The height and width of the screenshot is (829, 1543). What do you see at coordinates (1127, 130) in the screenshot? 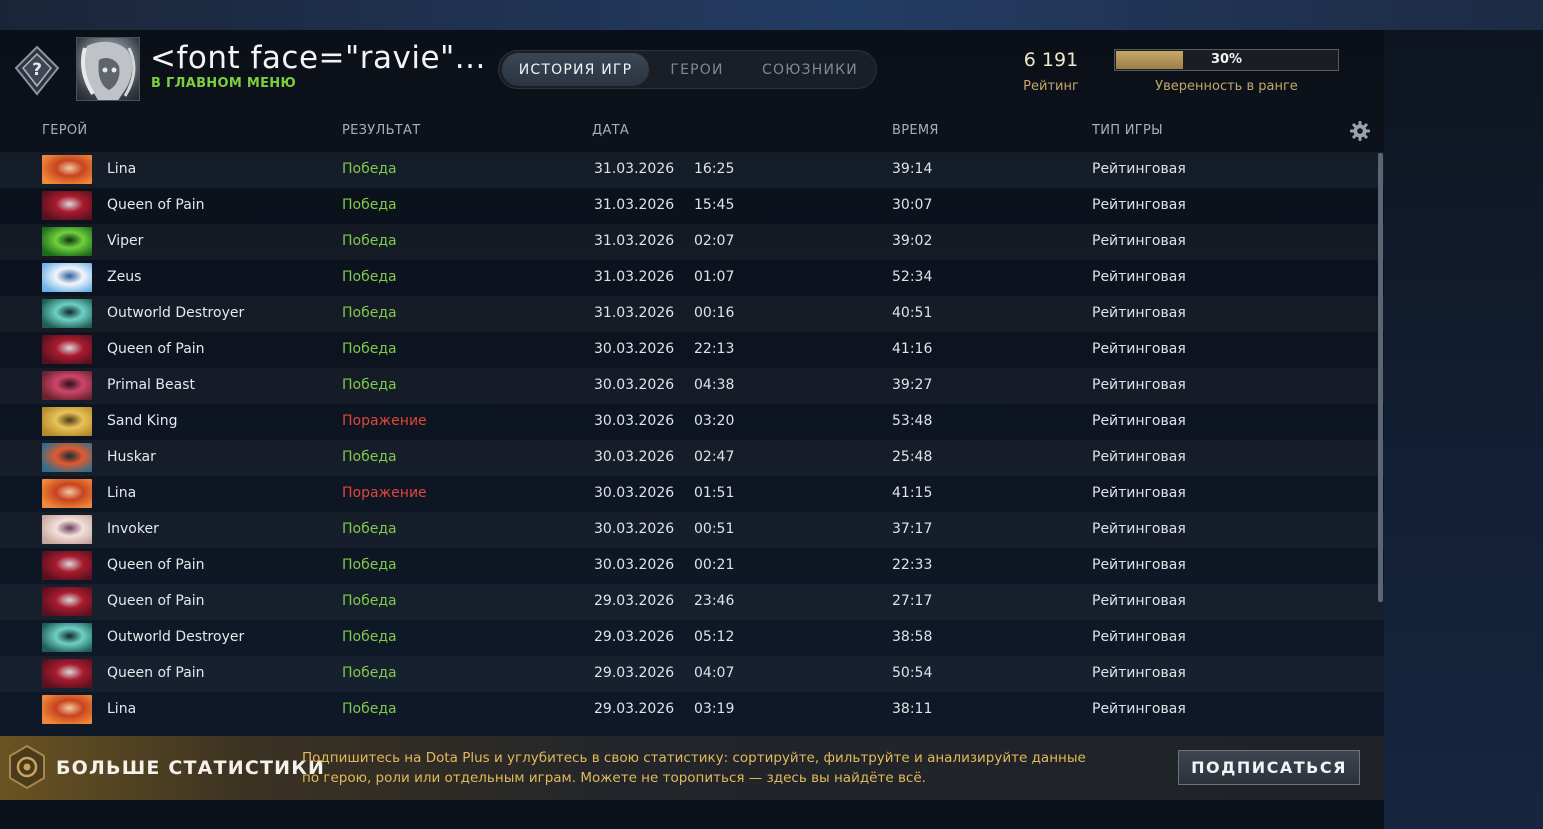
I see `column-header-game-type: ТИП ИГРЫ` at bounding box center [1127, 130].